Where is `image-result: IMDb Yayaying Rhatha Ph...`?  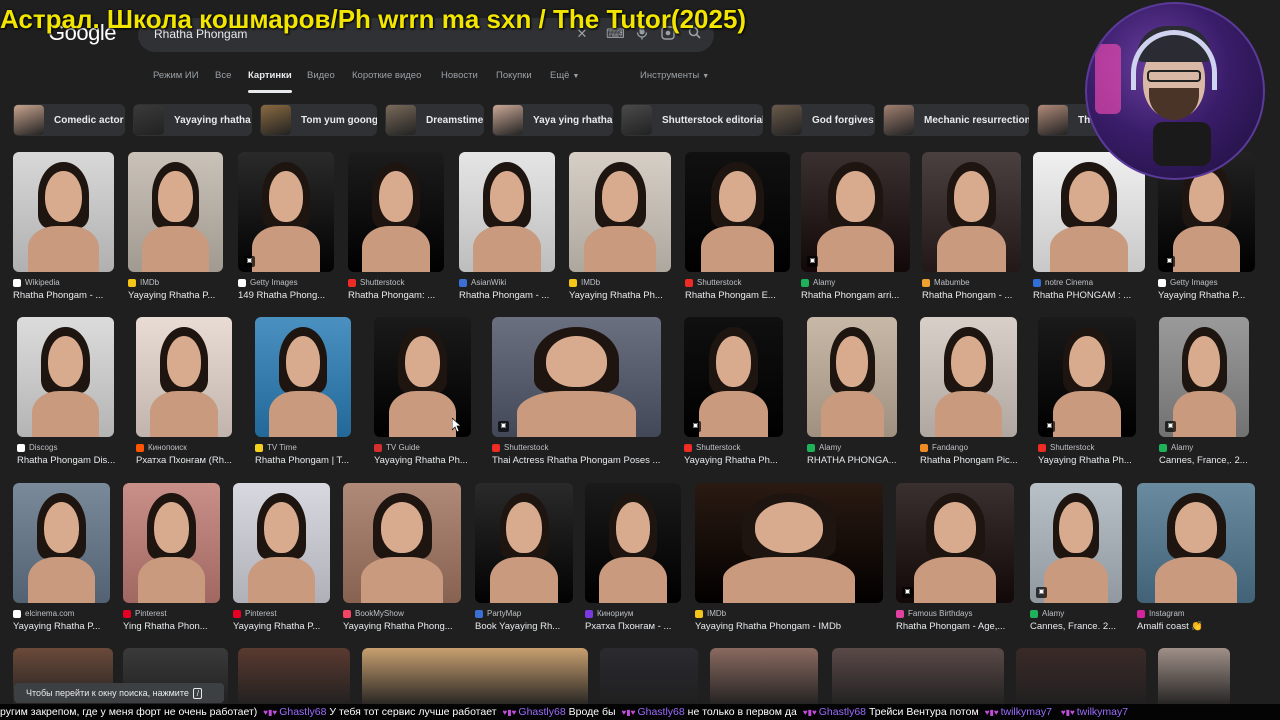
image-result: IMDb Yayaying Rhatha Ph... is located at coordinates (625, 230).